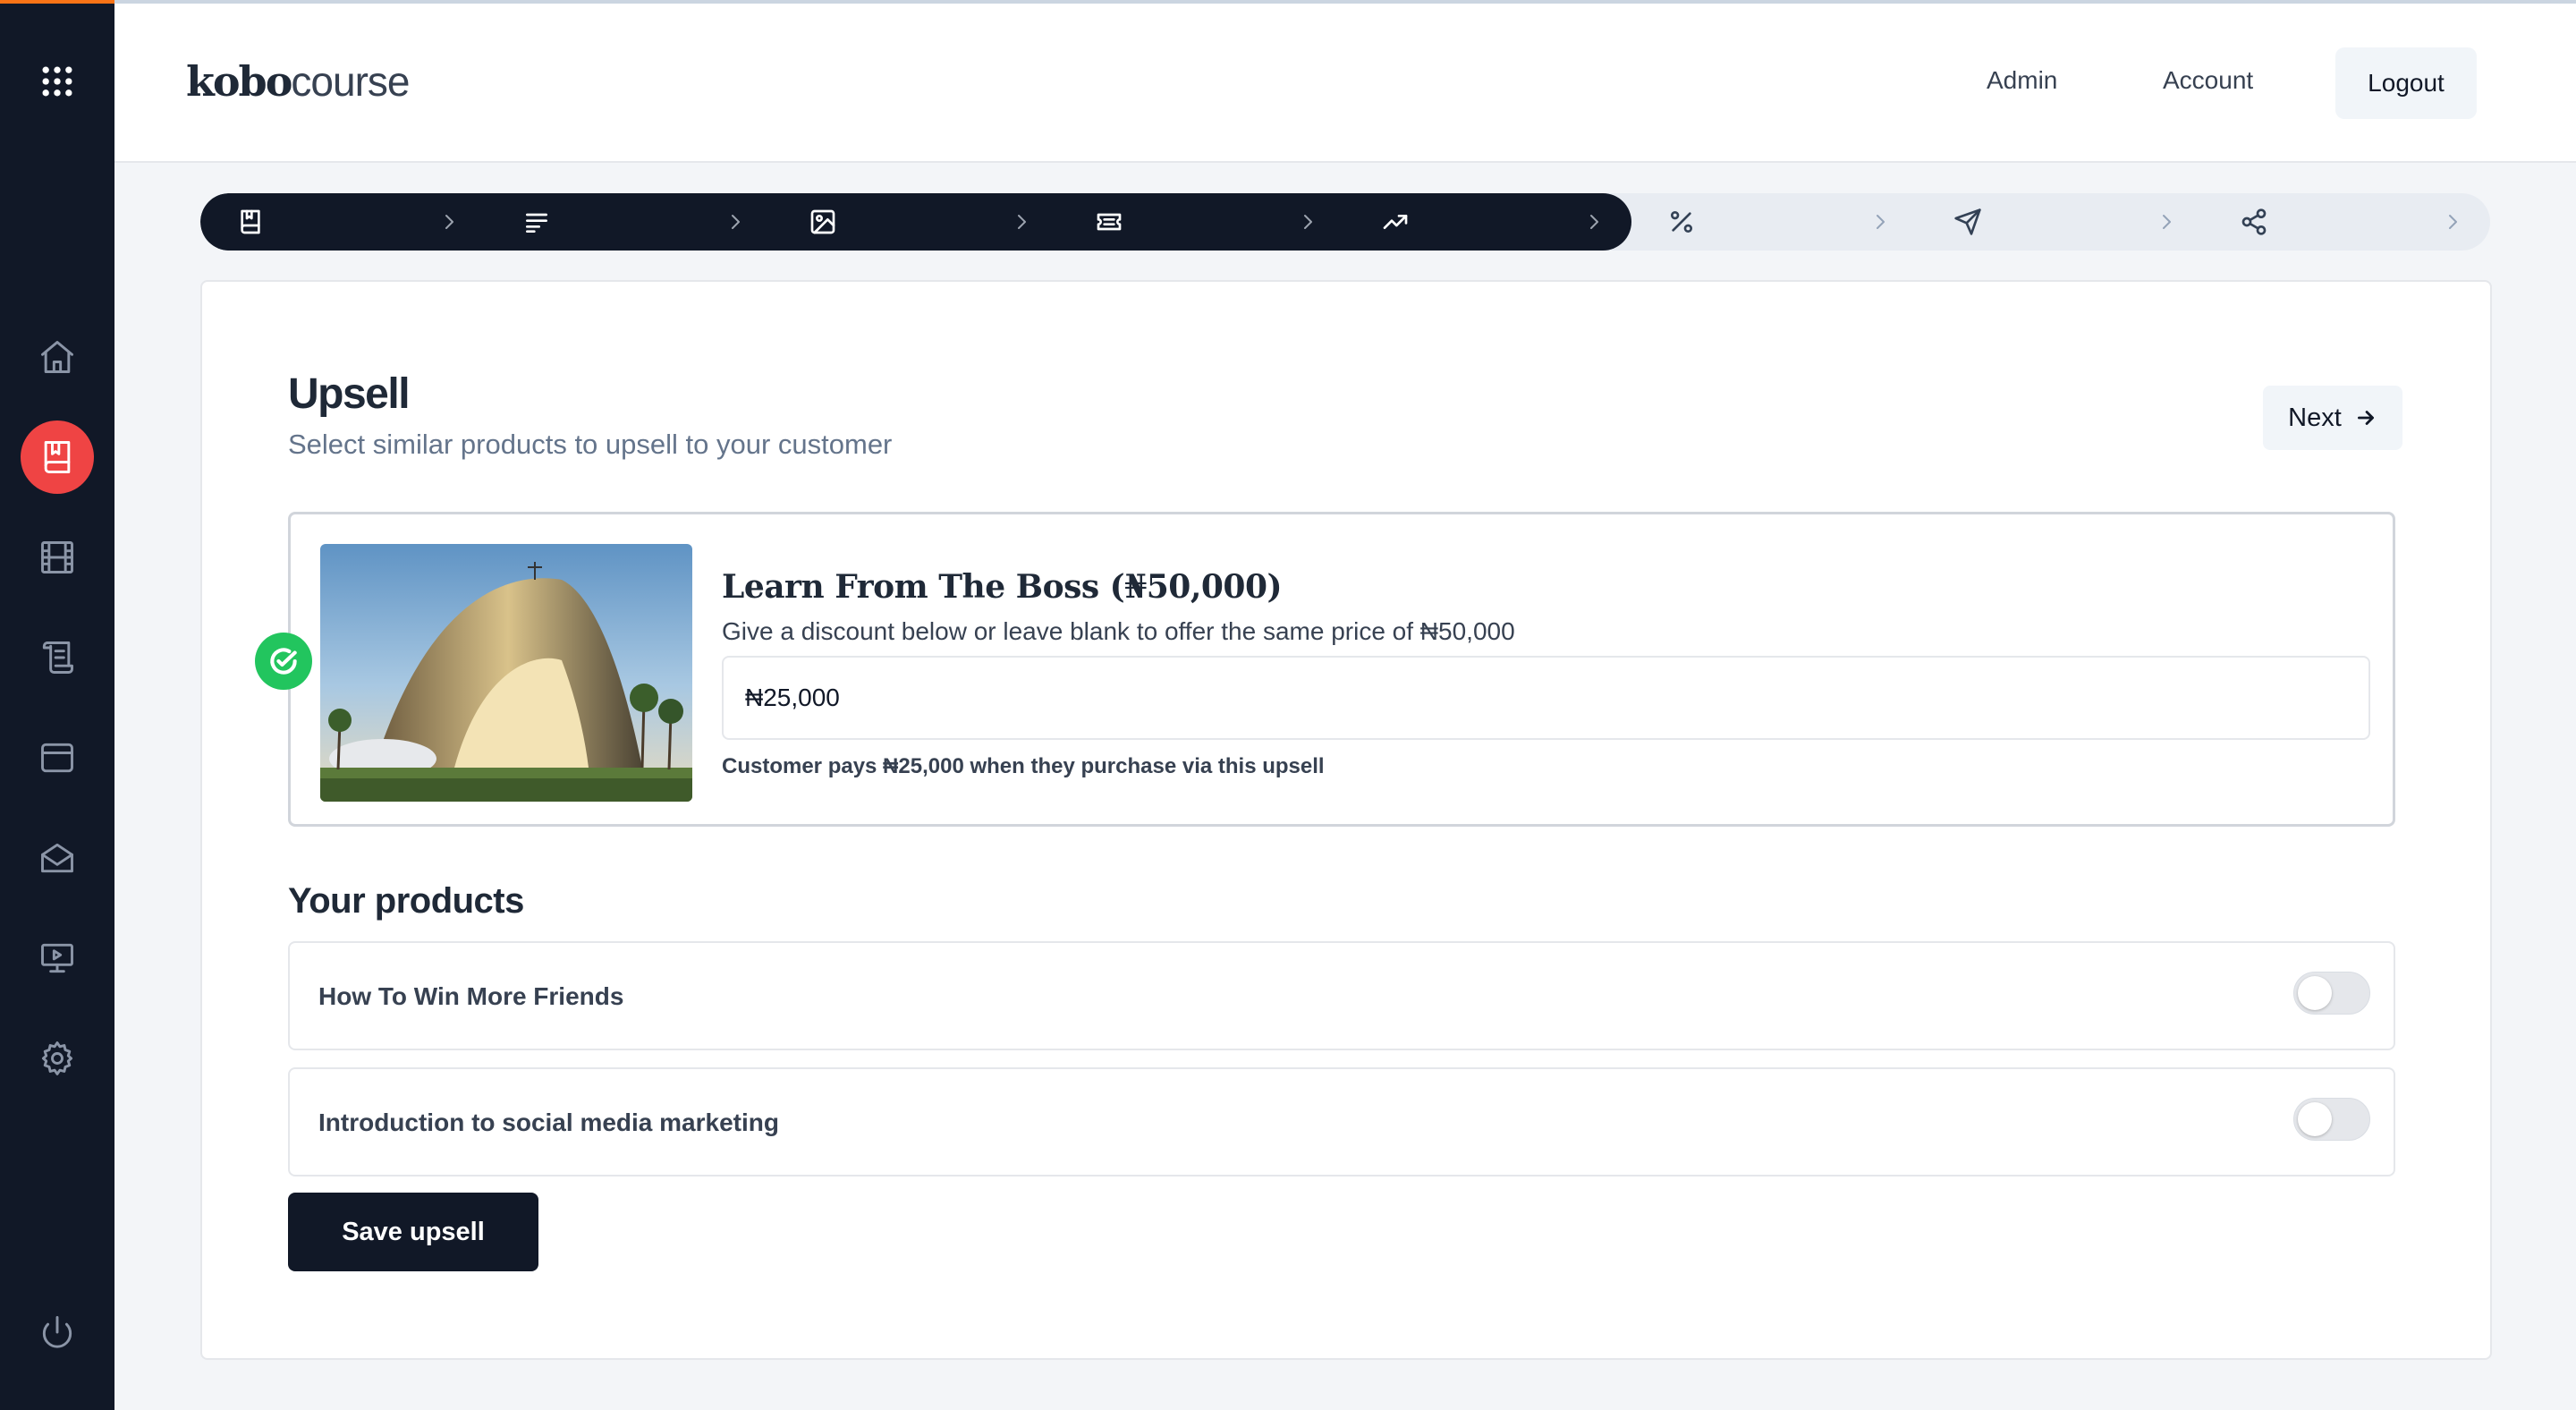 This screenshot has height=1410, width=2576. Describe the element at coordinates (471, 996) in the screenshot. I see `product-name: How To Win More Friends` at that location.